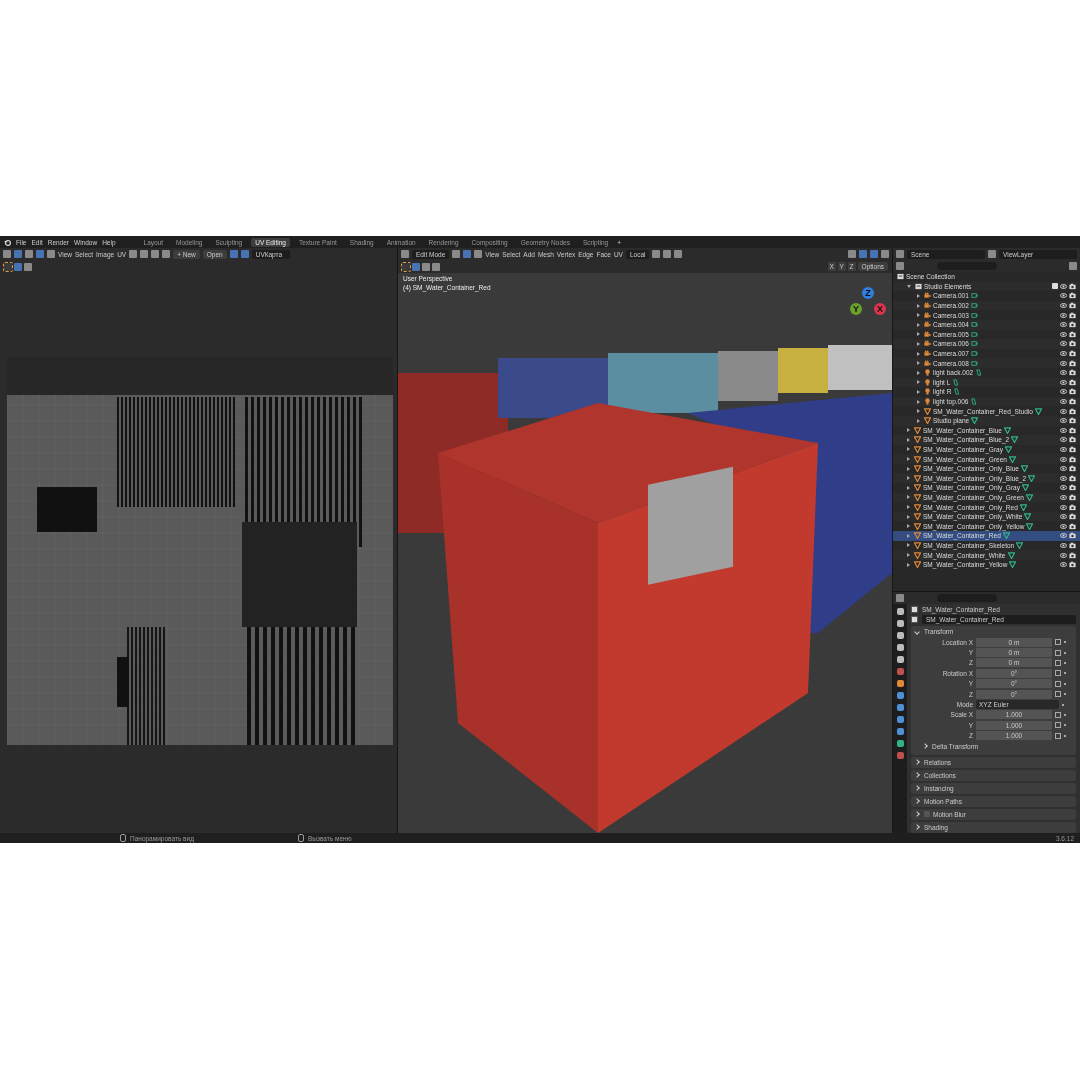  Describe the element at coordinates (927, 814) in the screenshot. I see `panel-checkbox` at that location.